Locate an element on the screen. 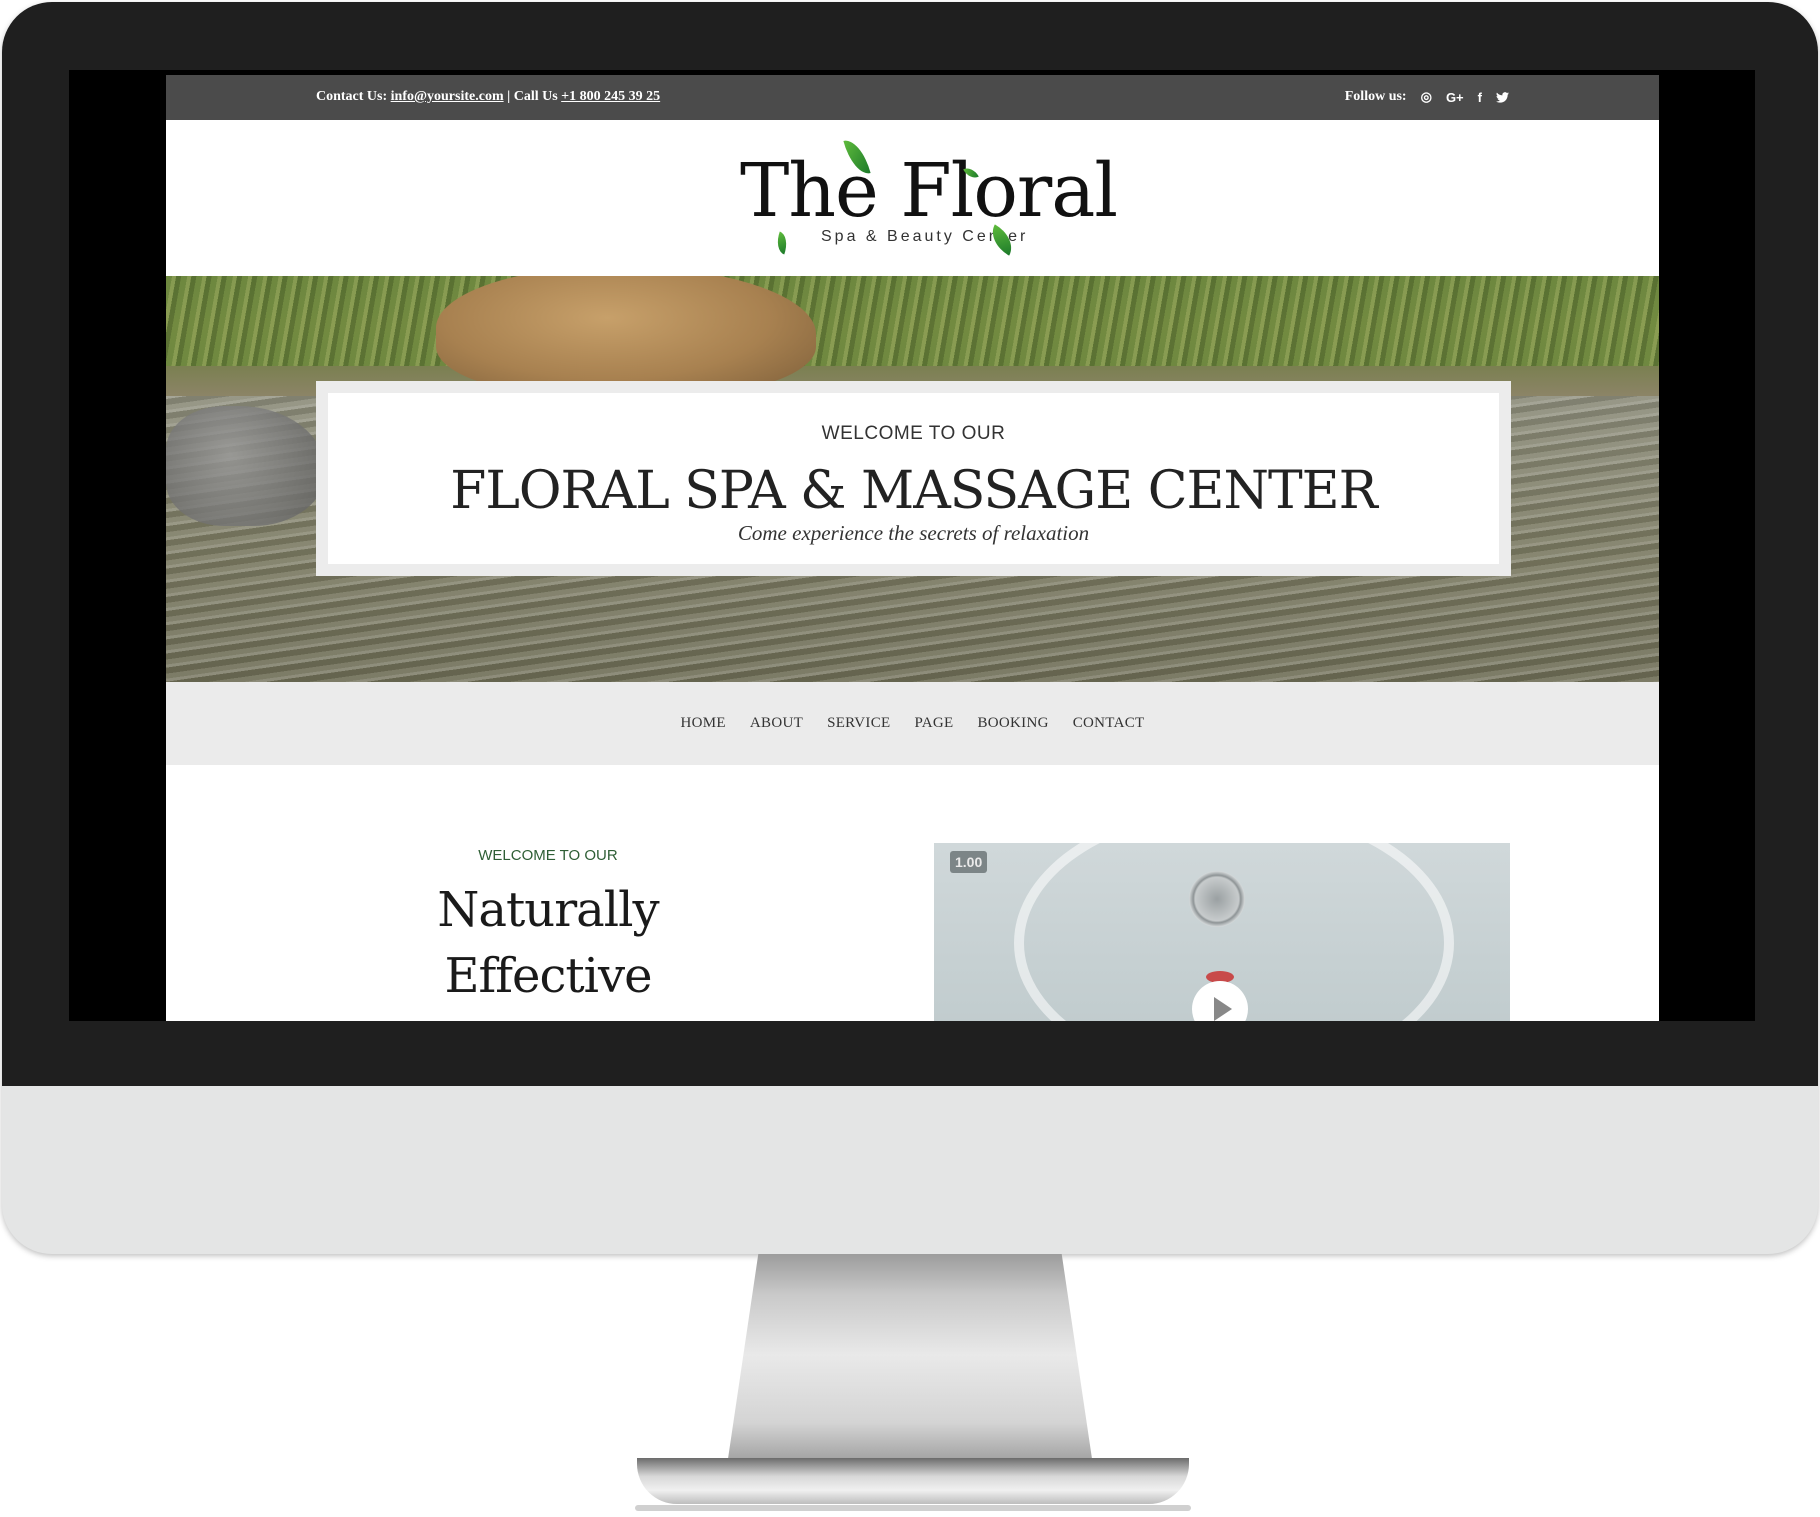  facebook-icon: f is located at coordinates (1480, 97).